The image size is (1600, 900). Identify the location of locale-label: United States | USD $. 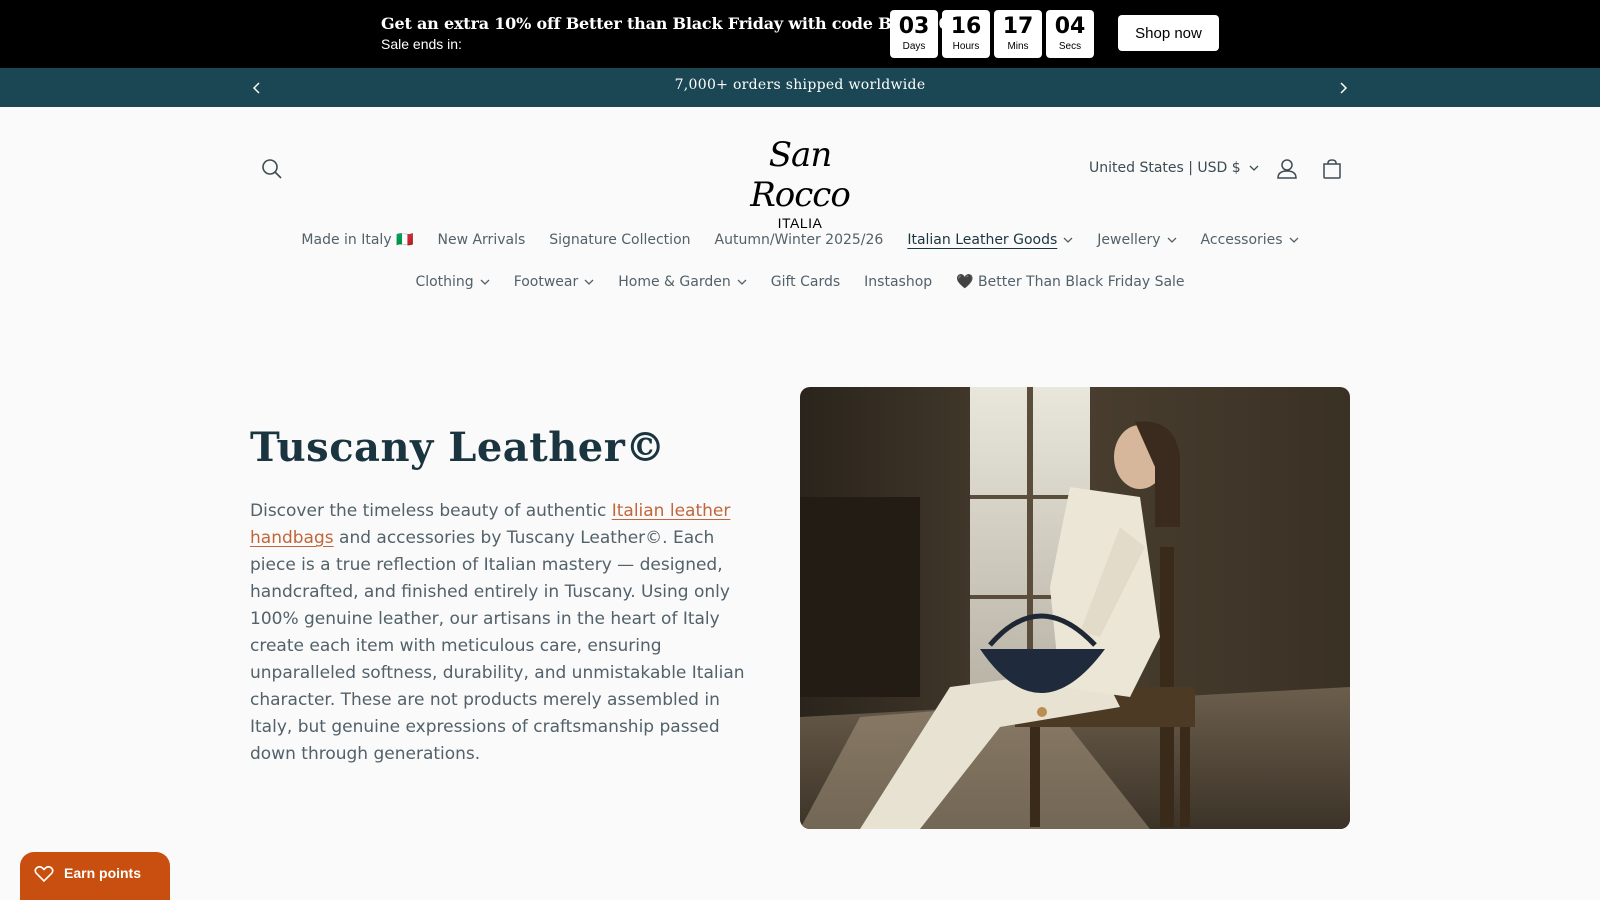
(1165, 168).